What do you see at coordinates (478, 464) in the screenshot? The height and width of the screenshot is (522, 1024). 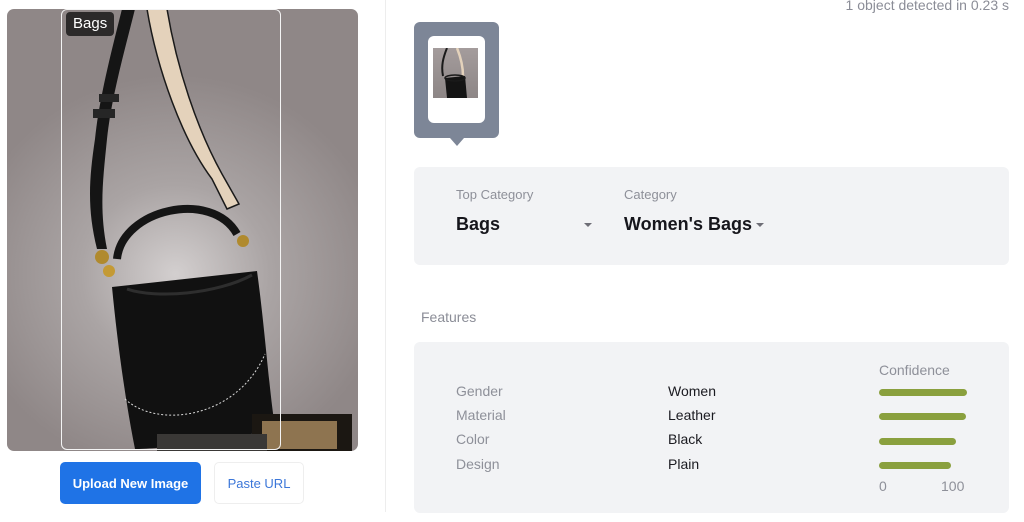 I see `feature-name: Design` at bounding box center [478, 464].